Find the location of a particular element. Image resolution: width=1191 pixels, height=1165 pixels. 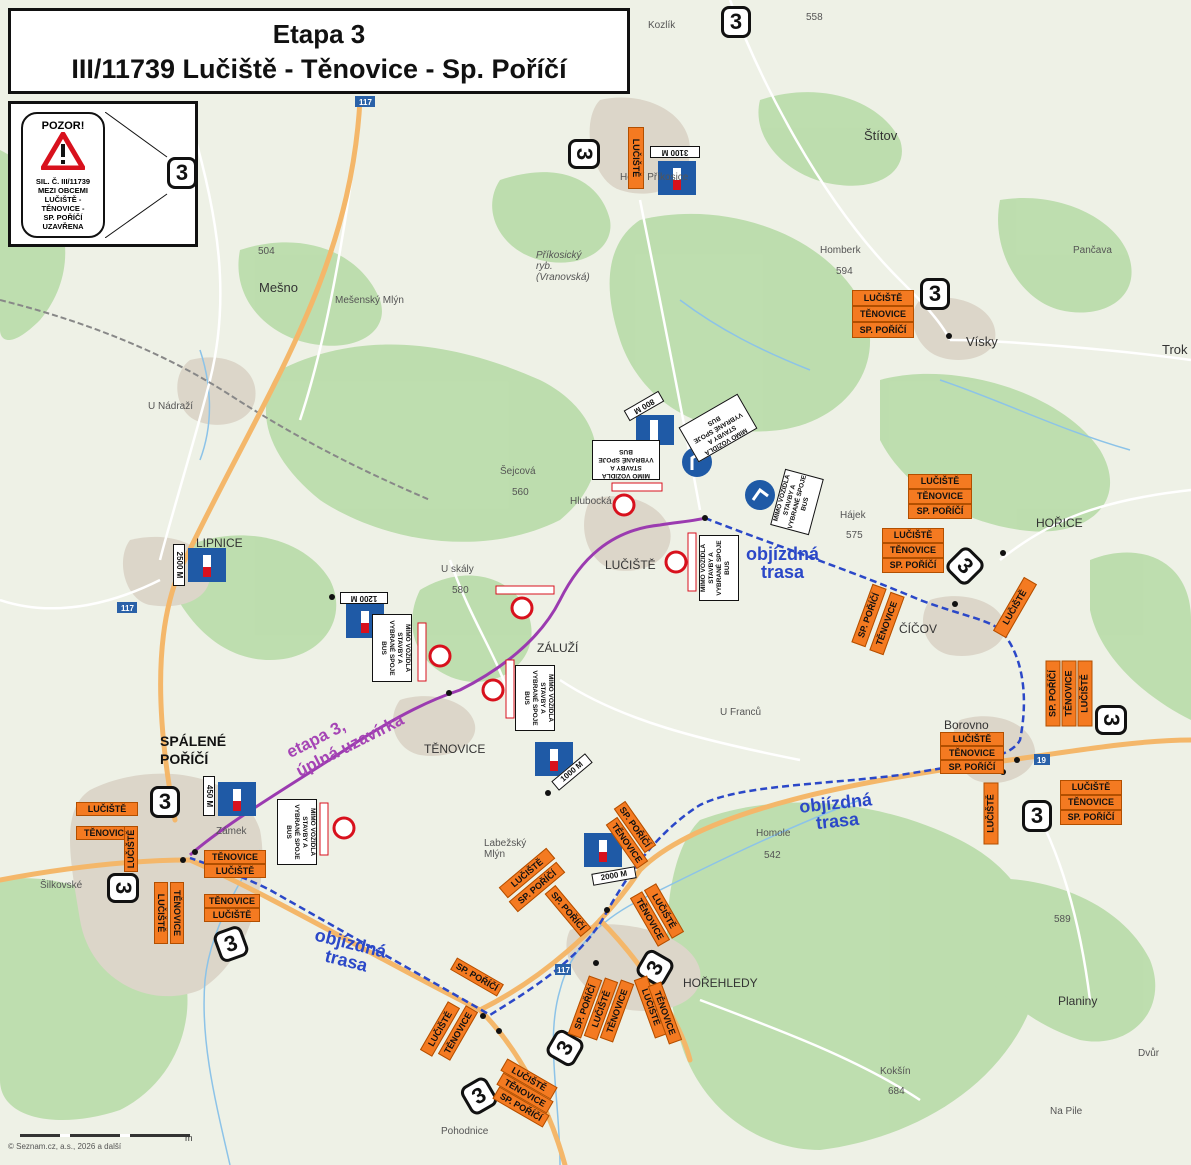

warning-text-line: SP. POŘÍČÍ is located at coordinates (63, 217).